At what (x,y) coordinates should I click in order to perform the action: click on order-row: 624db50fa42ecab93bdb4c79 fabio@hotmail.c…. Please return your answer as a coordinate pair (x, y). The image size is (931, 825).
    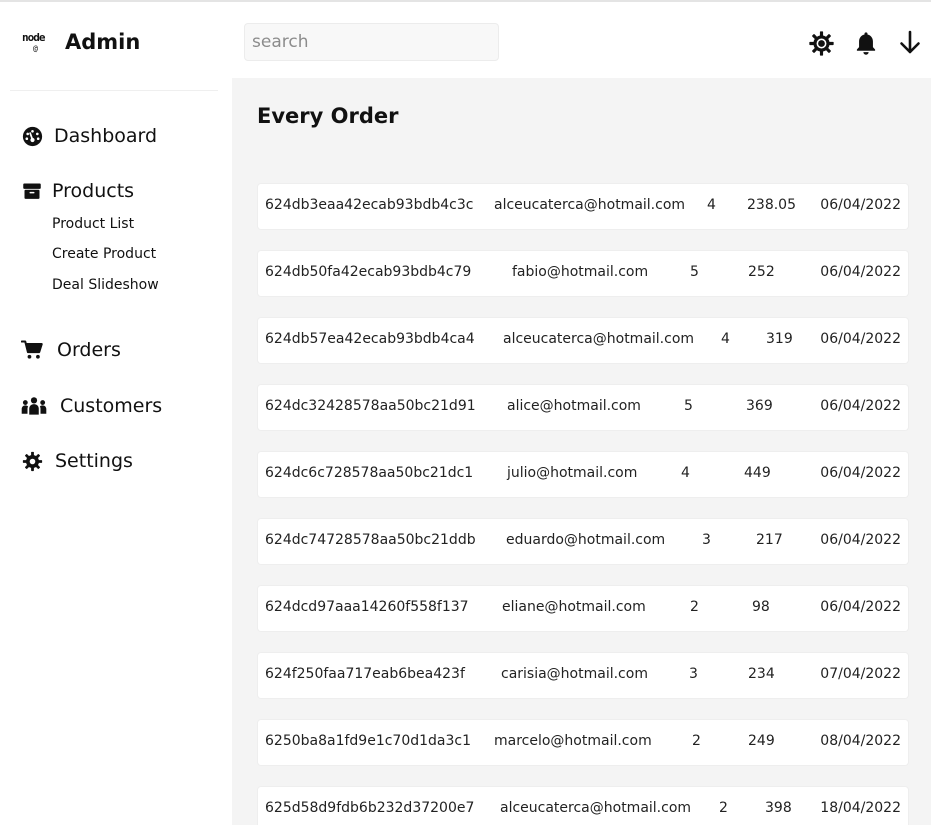
    Looking at the image, I should click on (583, 273).